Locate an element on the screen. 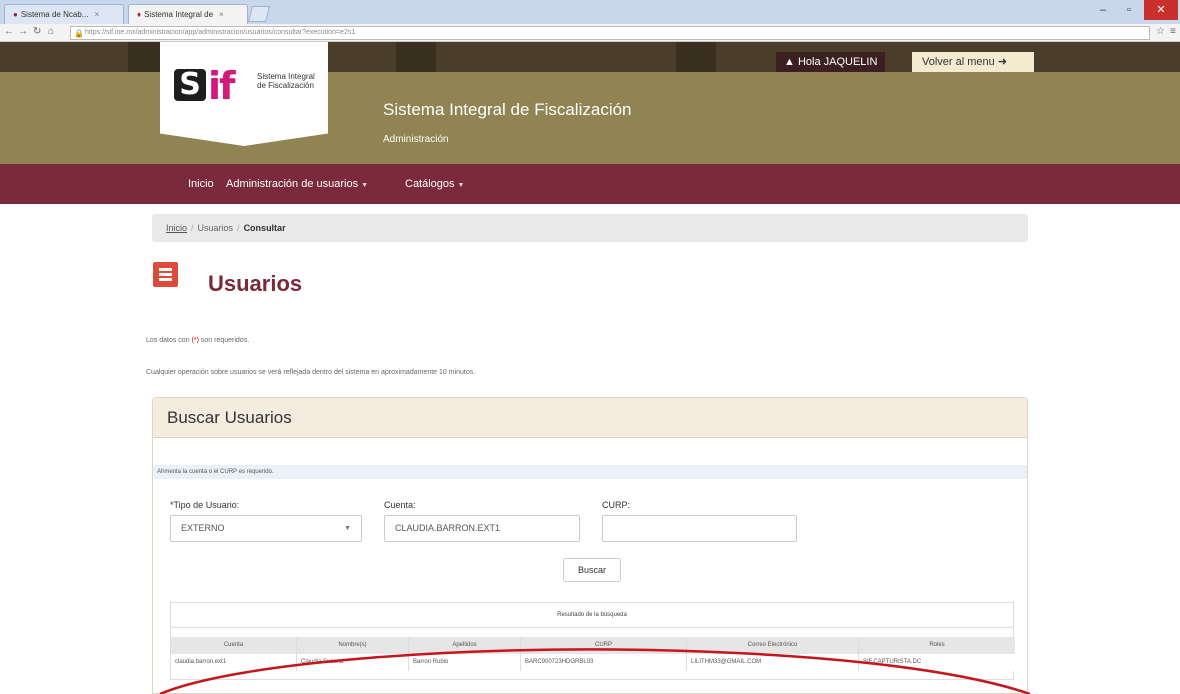 This screenshot has width=1180, height=694. table-cell-curp: BARC900723HDGRBL03 is located at coordinates (604, 662).